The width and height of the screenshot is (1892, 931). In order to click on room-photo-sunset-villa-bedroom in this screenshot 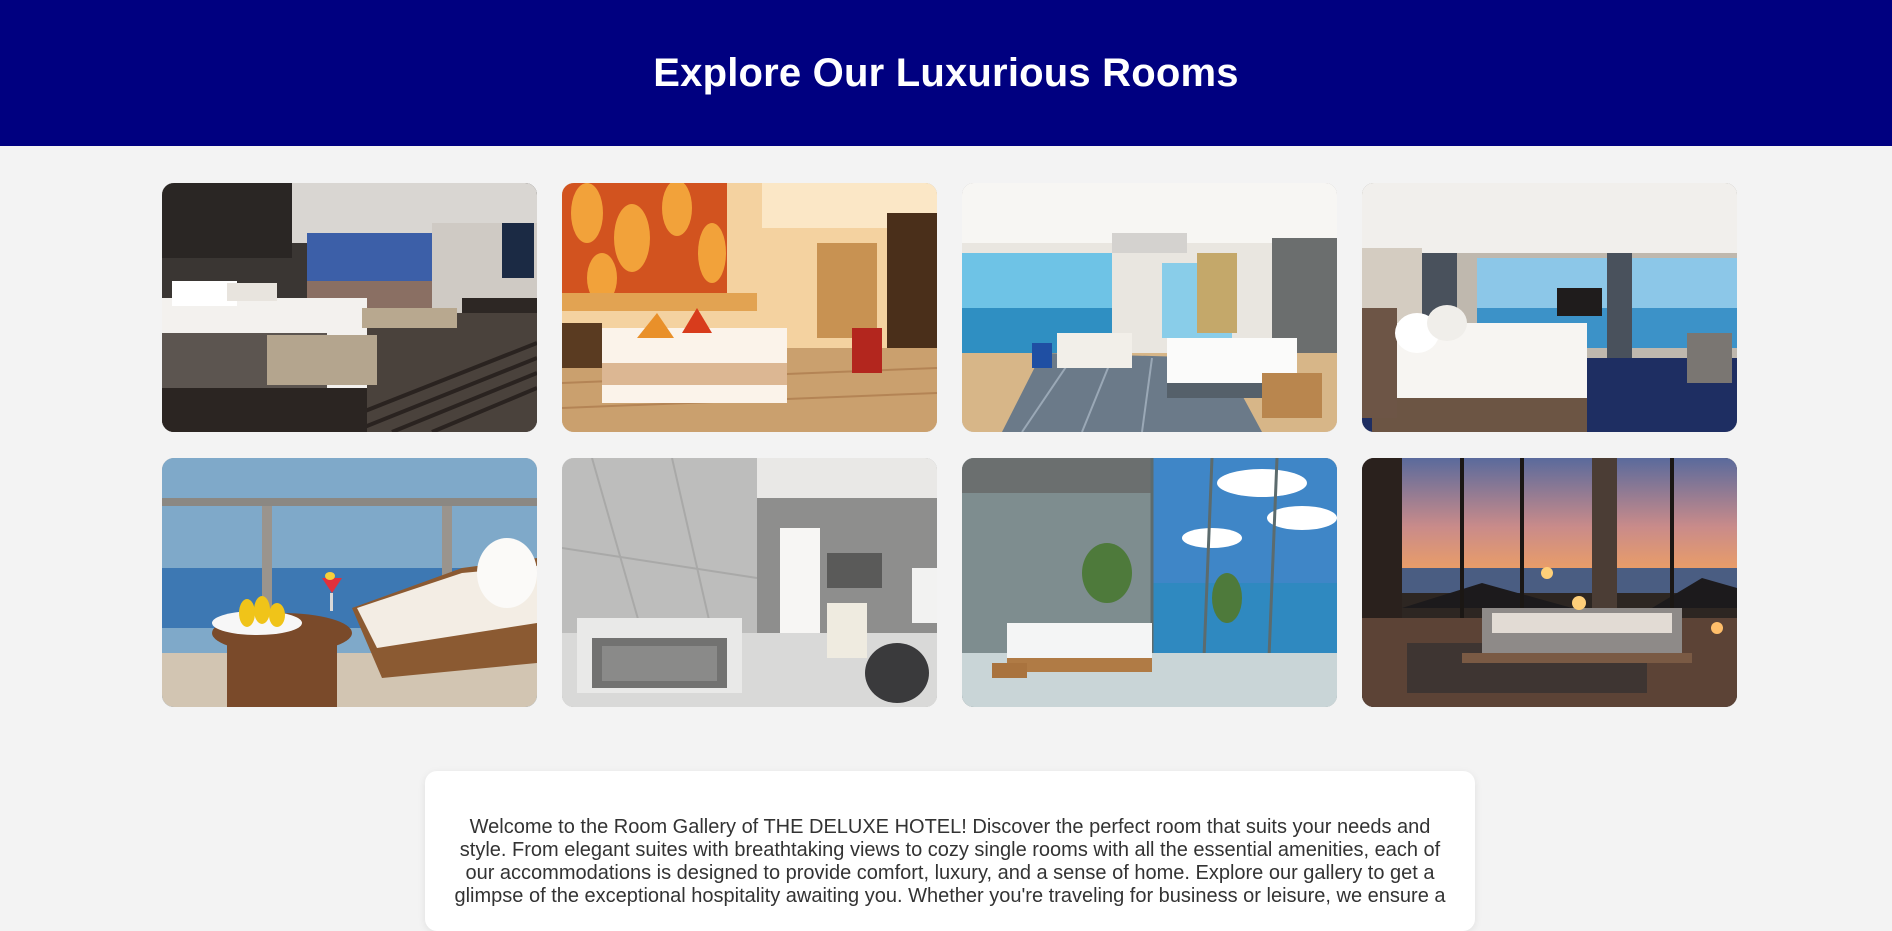, I will do `click(1549, 582)`.